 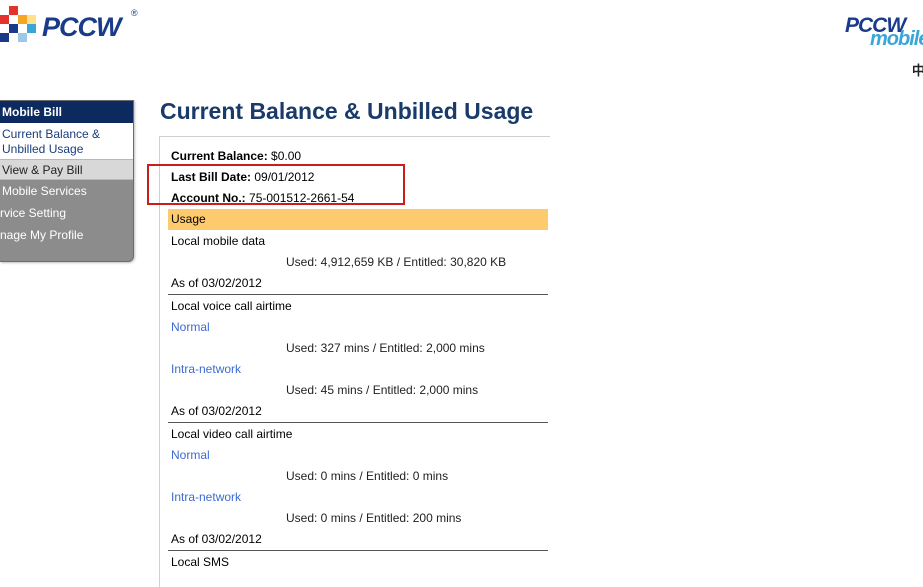 I want to click on highlight-annotation-box, so click(x=276, y=184).